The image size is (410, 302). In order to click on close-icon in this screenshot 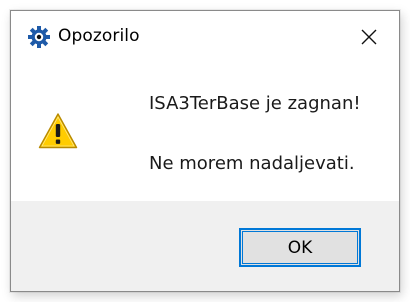, I will do `click(369, 37)`.